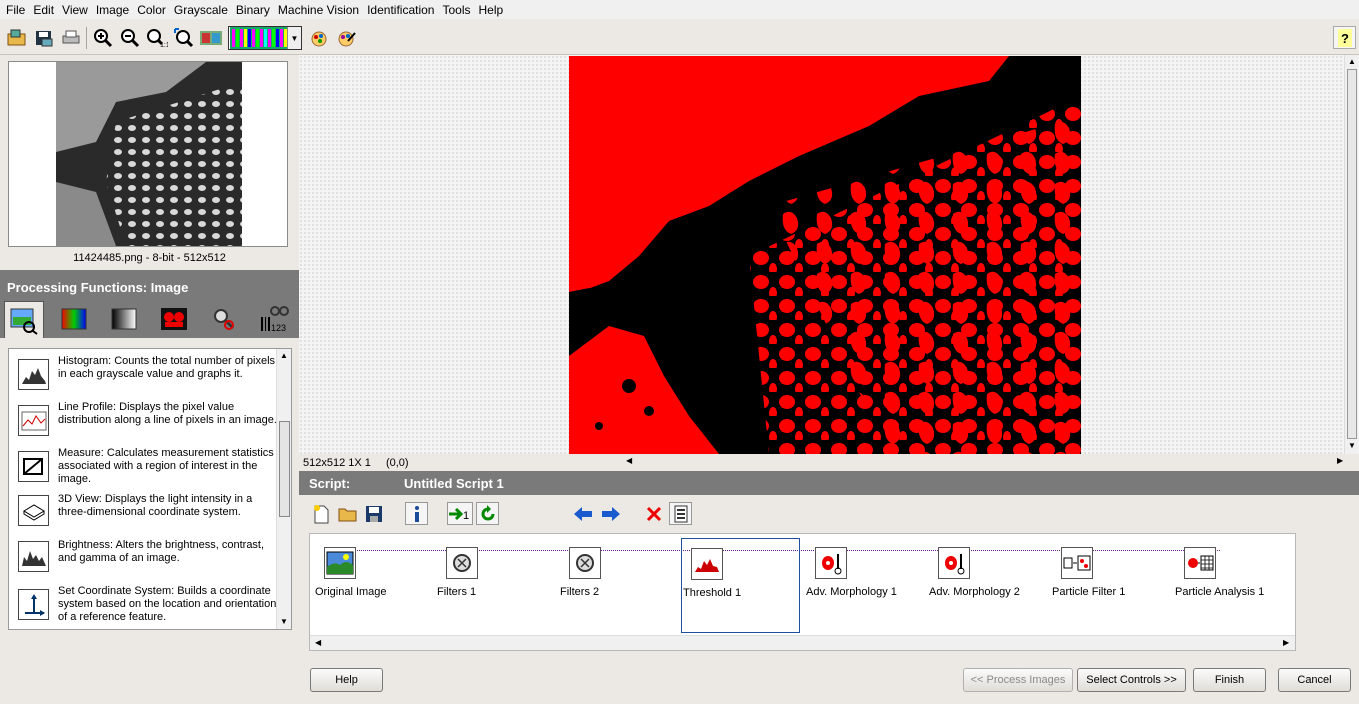 This screenshot has height=704, width=1359. Describe the element at coordinates (33, 510) in the screenshot. I see `3d-view-icon` at that location.